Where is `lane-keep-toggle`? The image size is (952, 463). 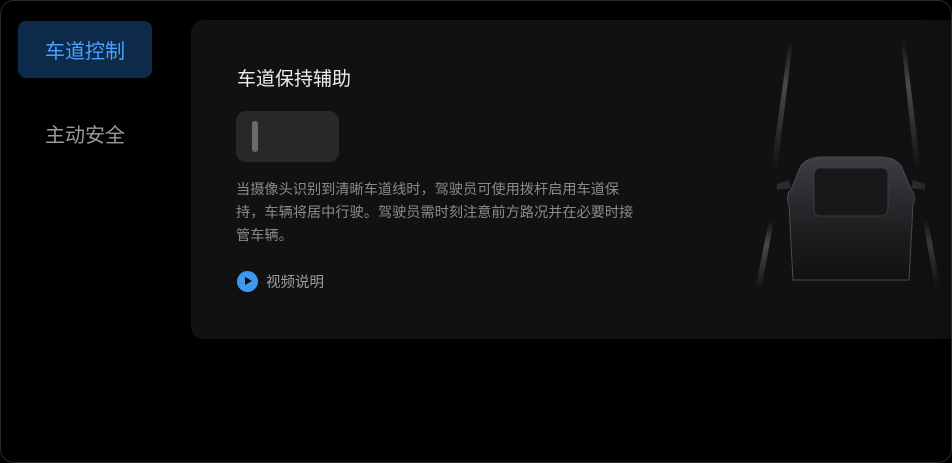 lane-keep-toggle is located at coordinates (287, 136).